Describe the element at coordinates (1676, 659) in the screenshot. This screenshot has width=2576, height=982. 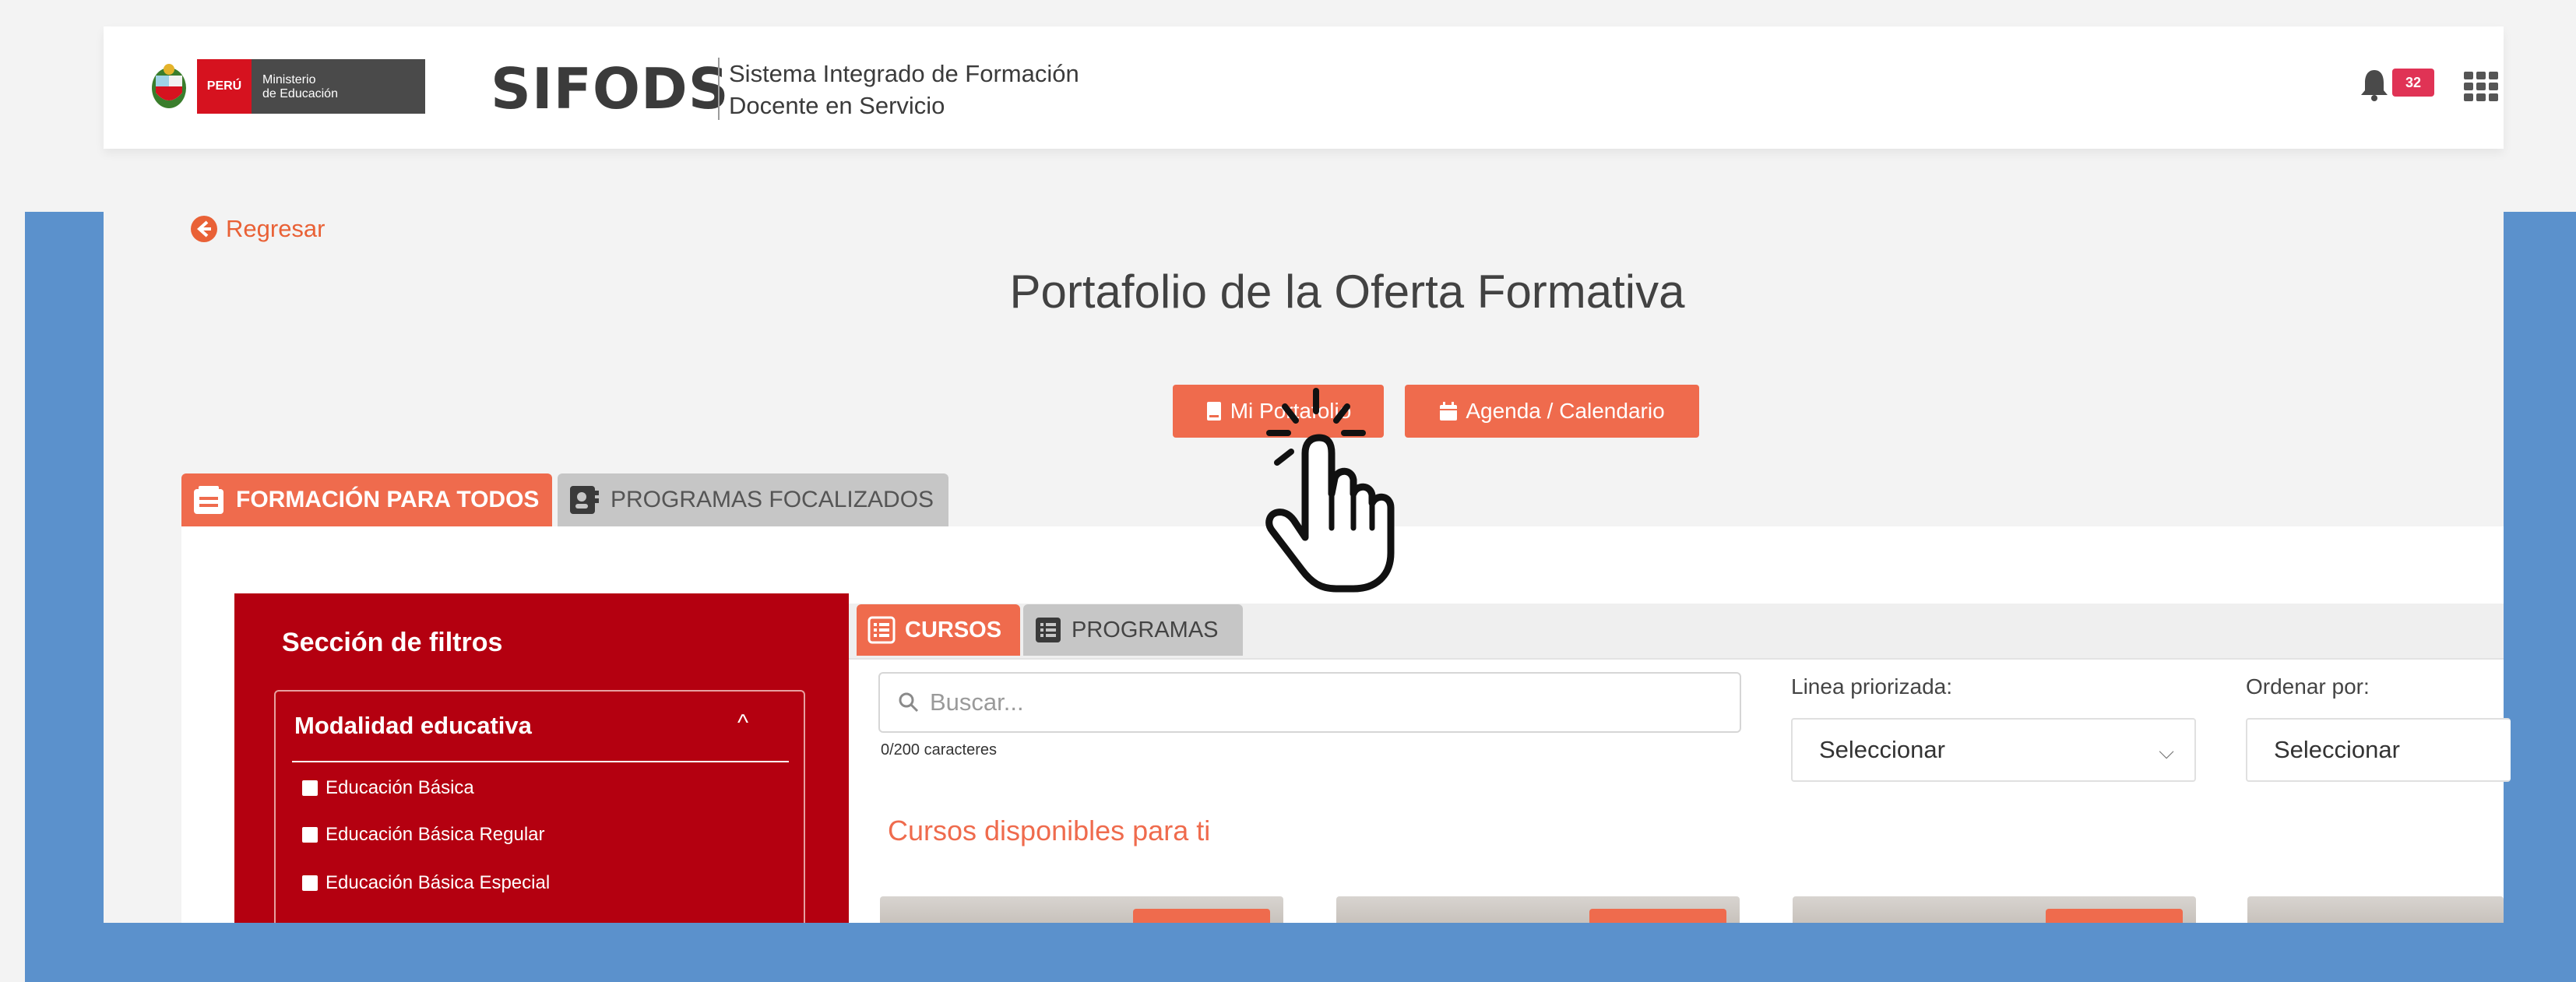
I see `content-divider` at that location.